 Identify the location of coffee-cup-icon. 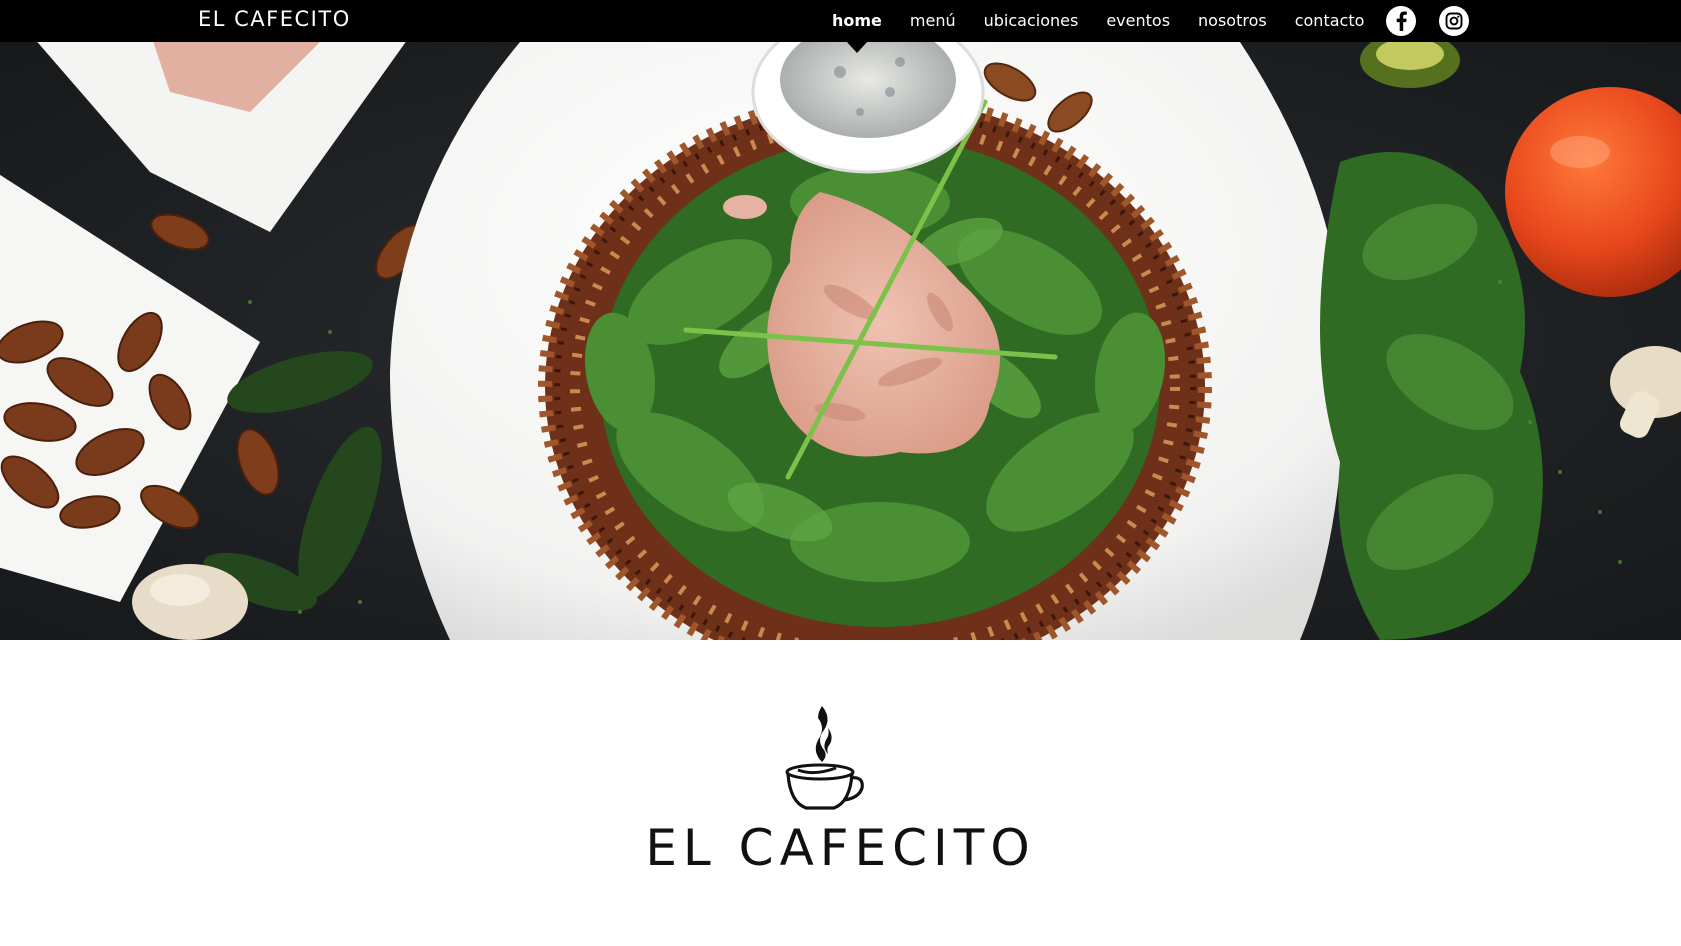
(824, 758).